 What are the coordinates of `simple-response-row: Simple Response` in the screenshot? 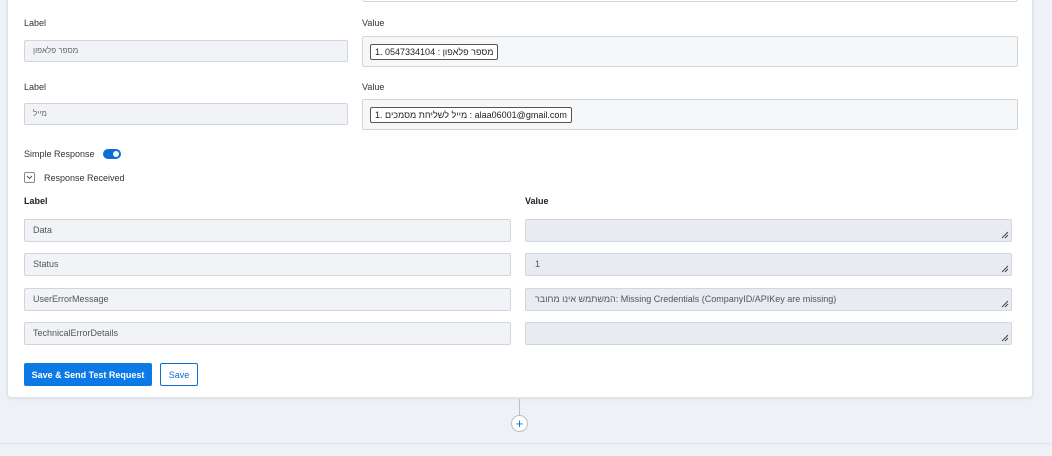 It's located at (72, 154).